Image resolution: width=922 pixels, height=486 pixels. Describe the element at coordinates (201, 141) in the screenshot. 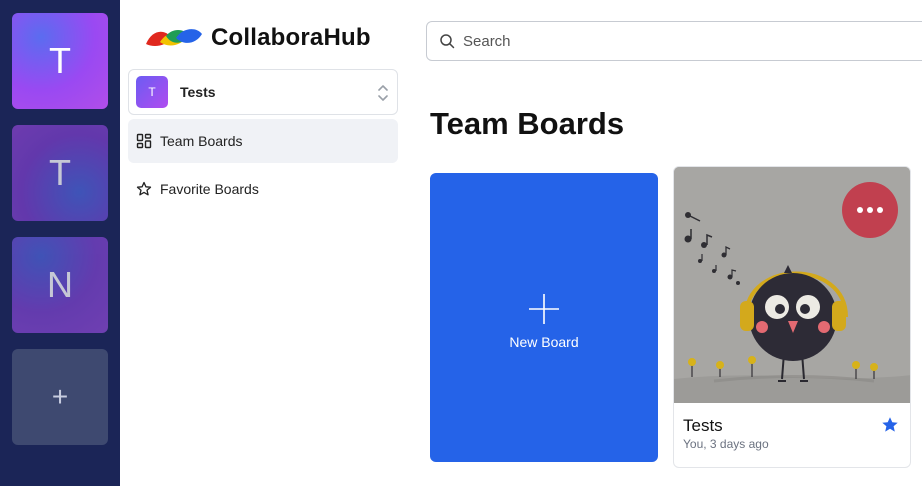

I see `nav-label: Team Boards` at that location.